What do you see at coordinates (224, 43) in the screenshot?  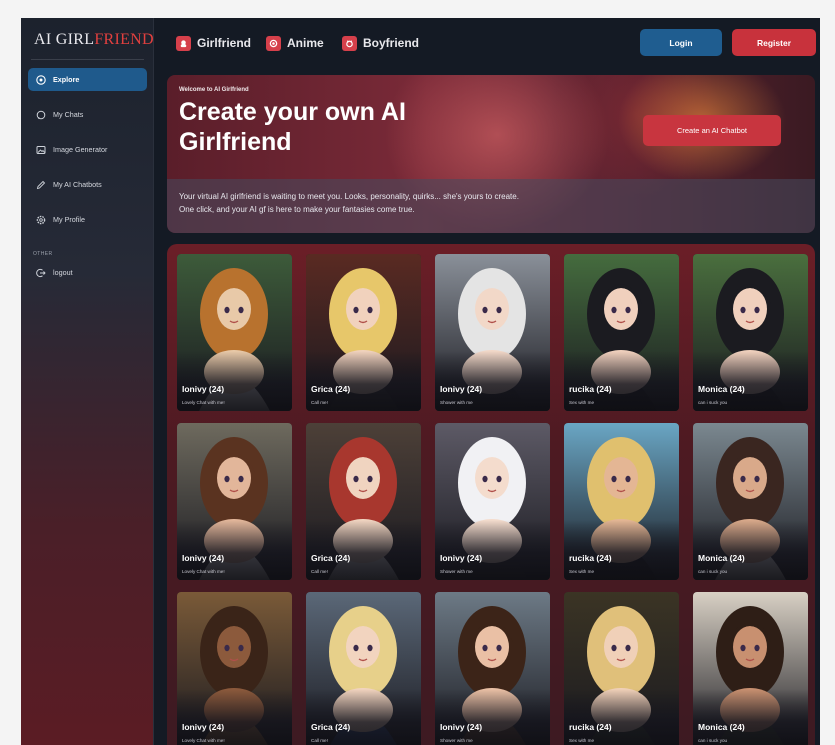 I see `category-label: Girlfriend` at bounding box center [224, 43].